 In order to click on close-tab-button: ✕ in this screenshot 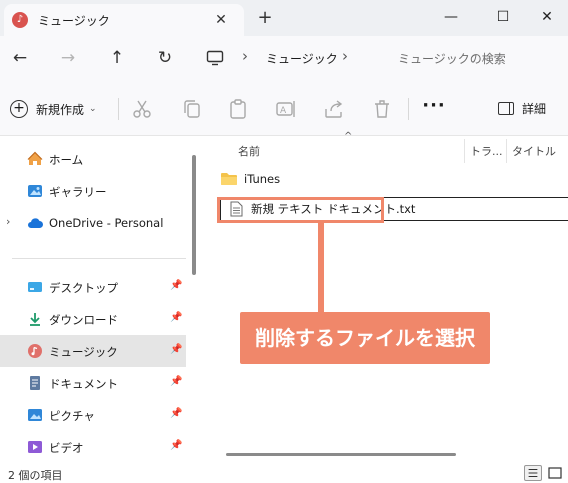, I will do `click(221, 20)`.